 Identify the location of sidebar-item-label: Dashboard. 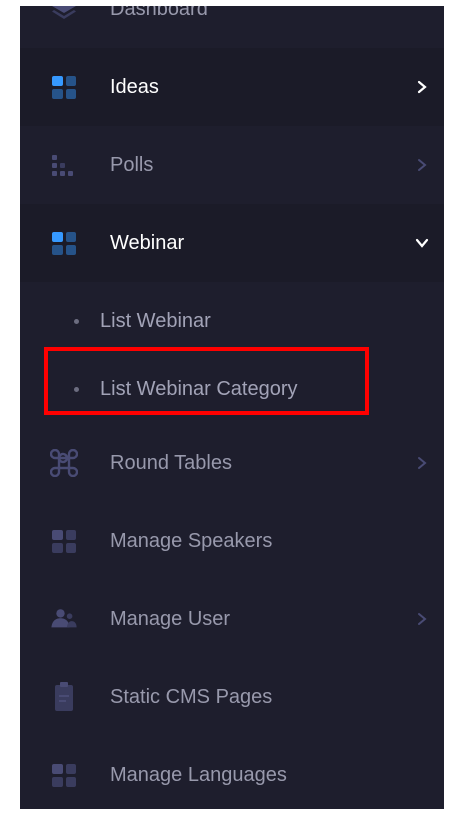
(159, 13).